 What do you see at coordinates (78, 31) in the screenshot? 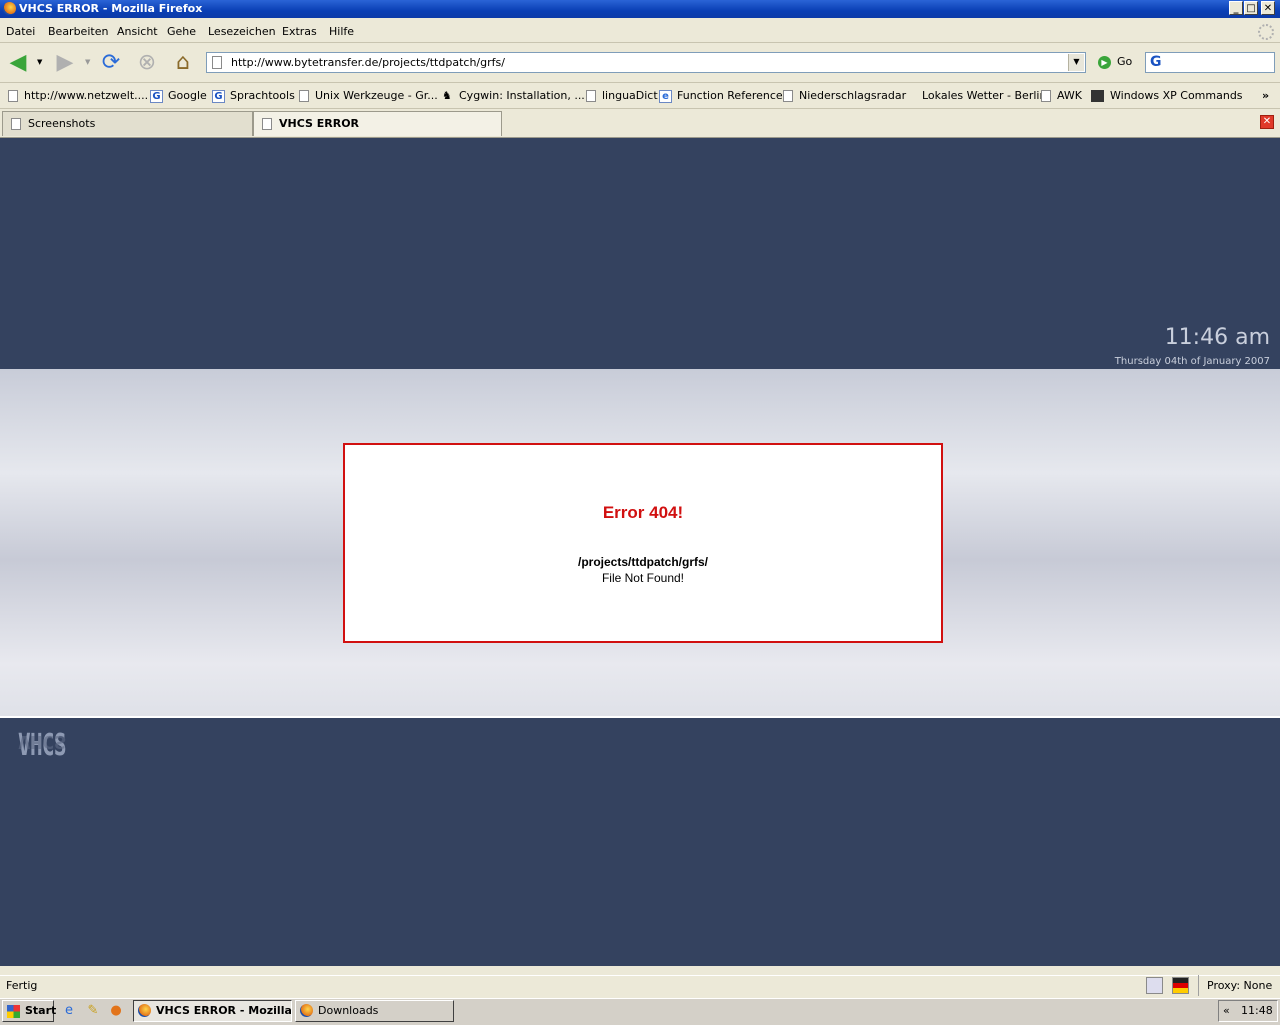
I see `menu-bearbeiten: Bearbeiten` at bounding box center [78, 31].